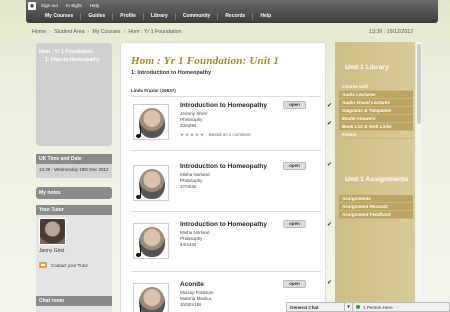  What do you see at coordinates (49, 5) in the screenshot?
I see `sign-out-link: Sign out` at bounding box center [49, 5].